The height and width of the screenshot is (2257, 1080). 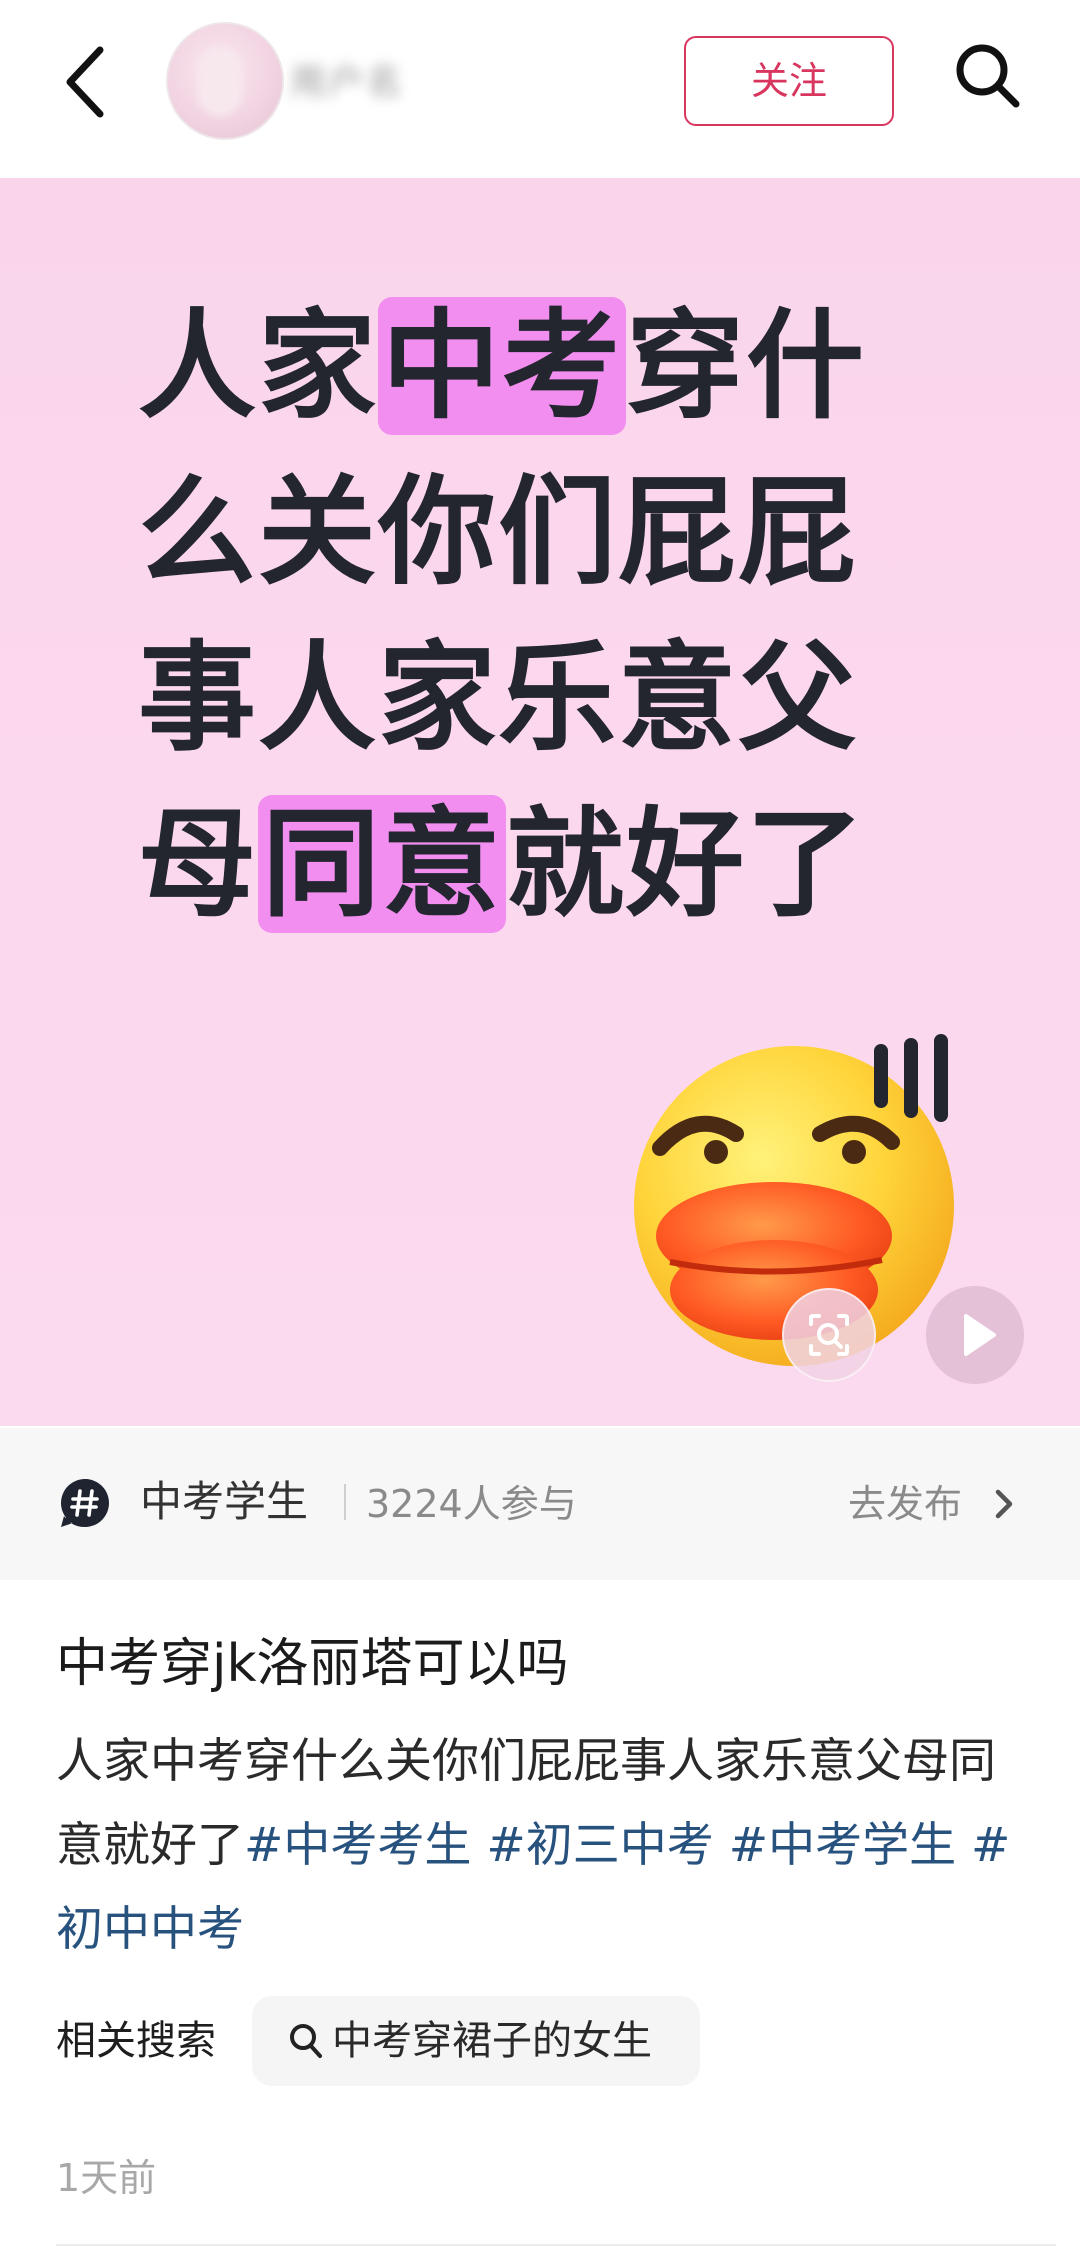 I want to click on related-search-label: 相关搜索, so click(x=136, y=2041).